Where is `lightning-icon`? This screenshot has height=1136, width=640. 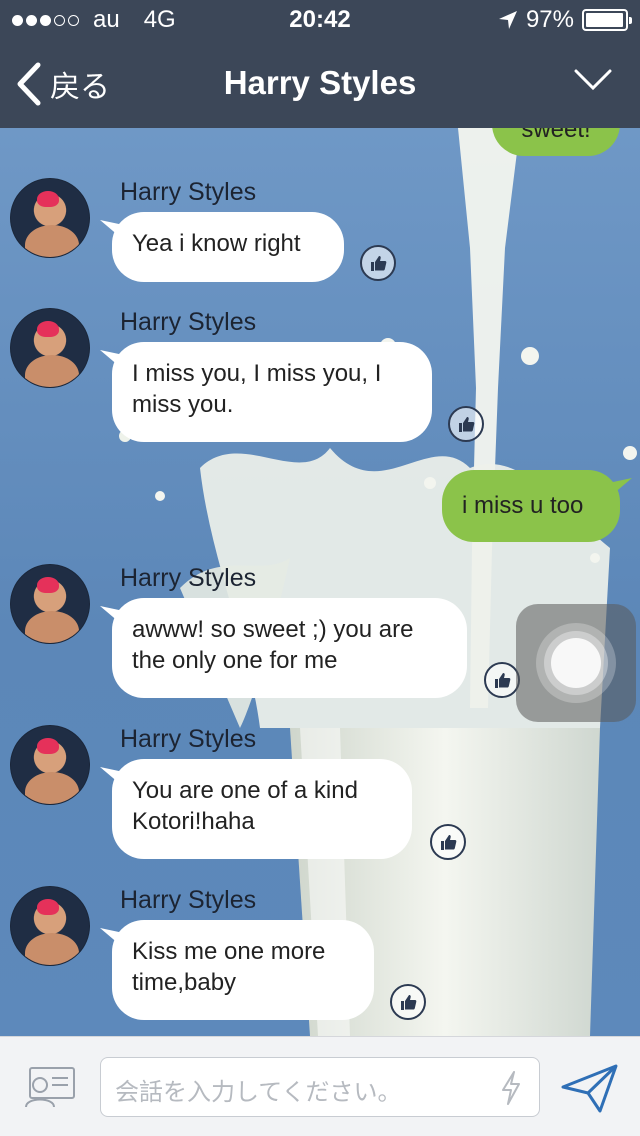 lightning-icon is located at coordinates (511, 1088).